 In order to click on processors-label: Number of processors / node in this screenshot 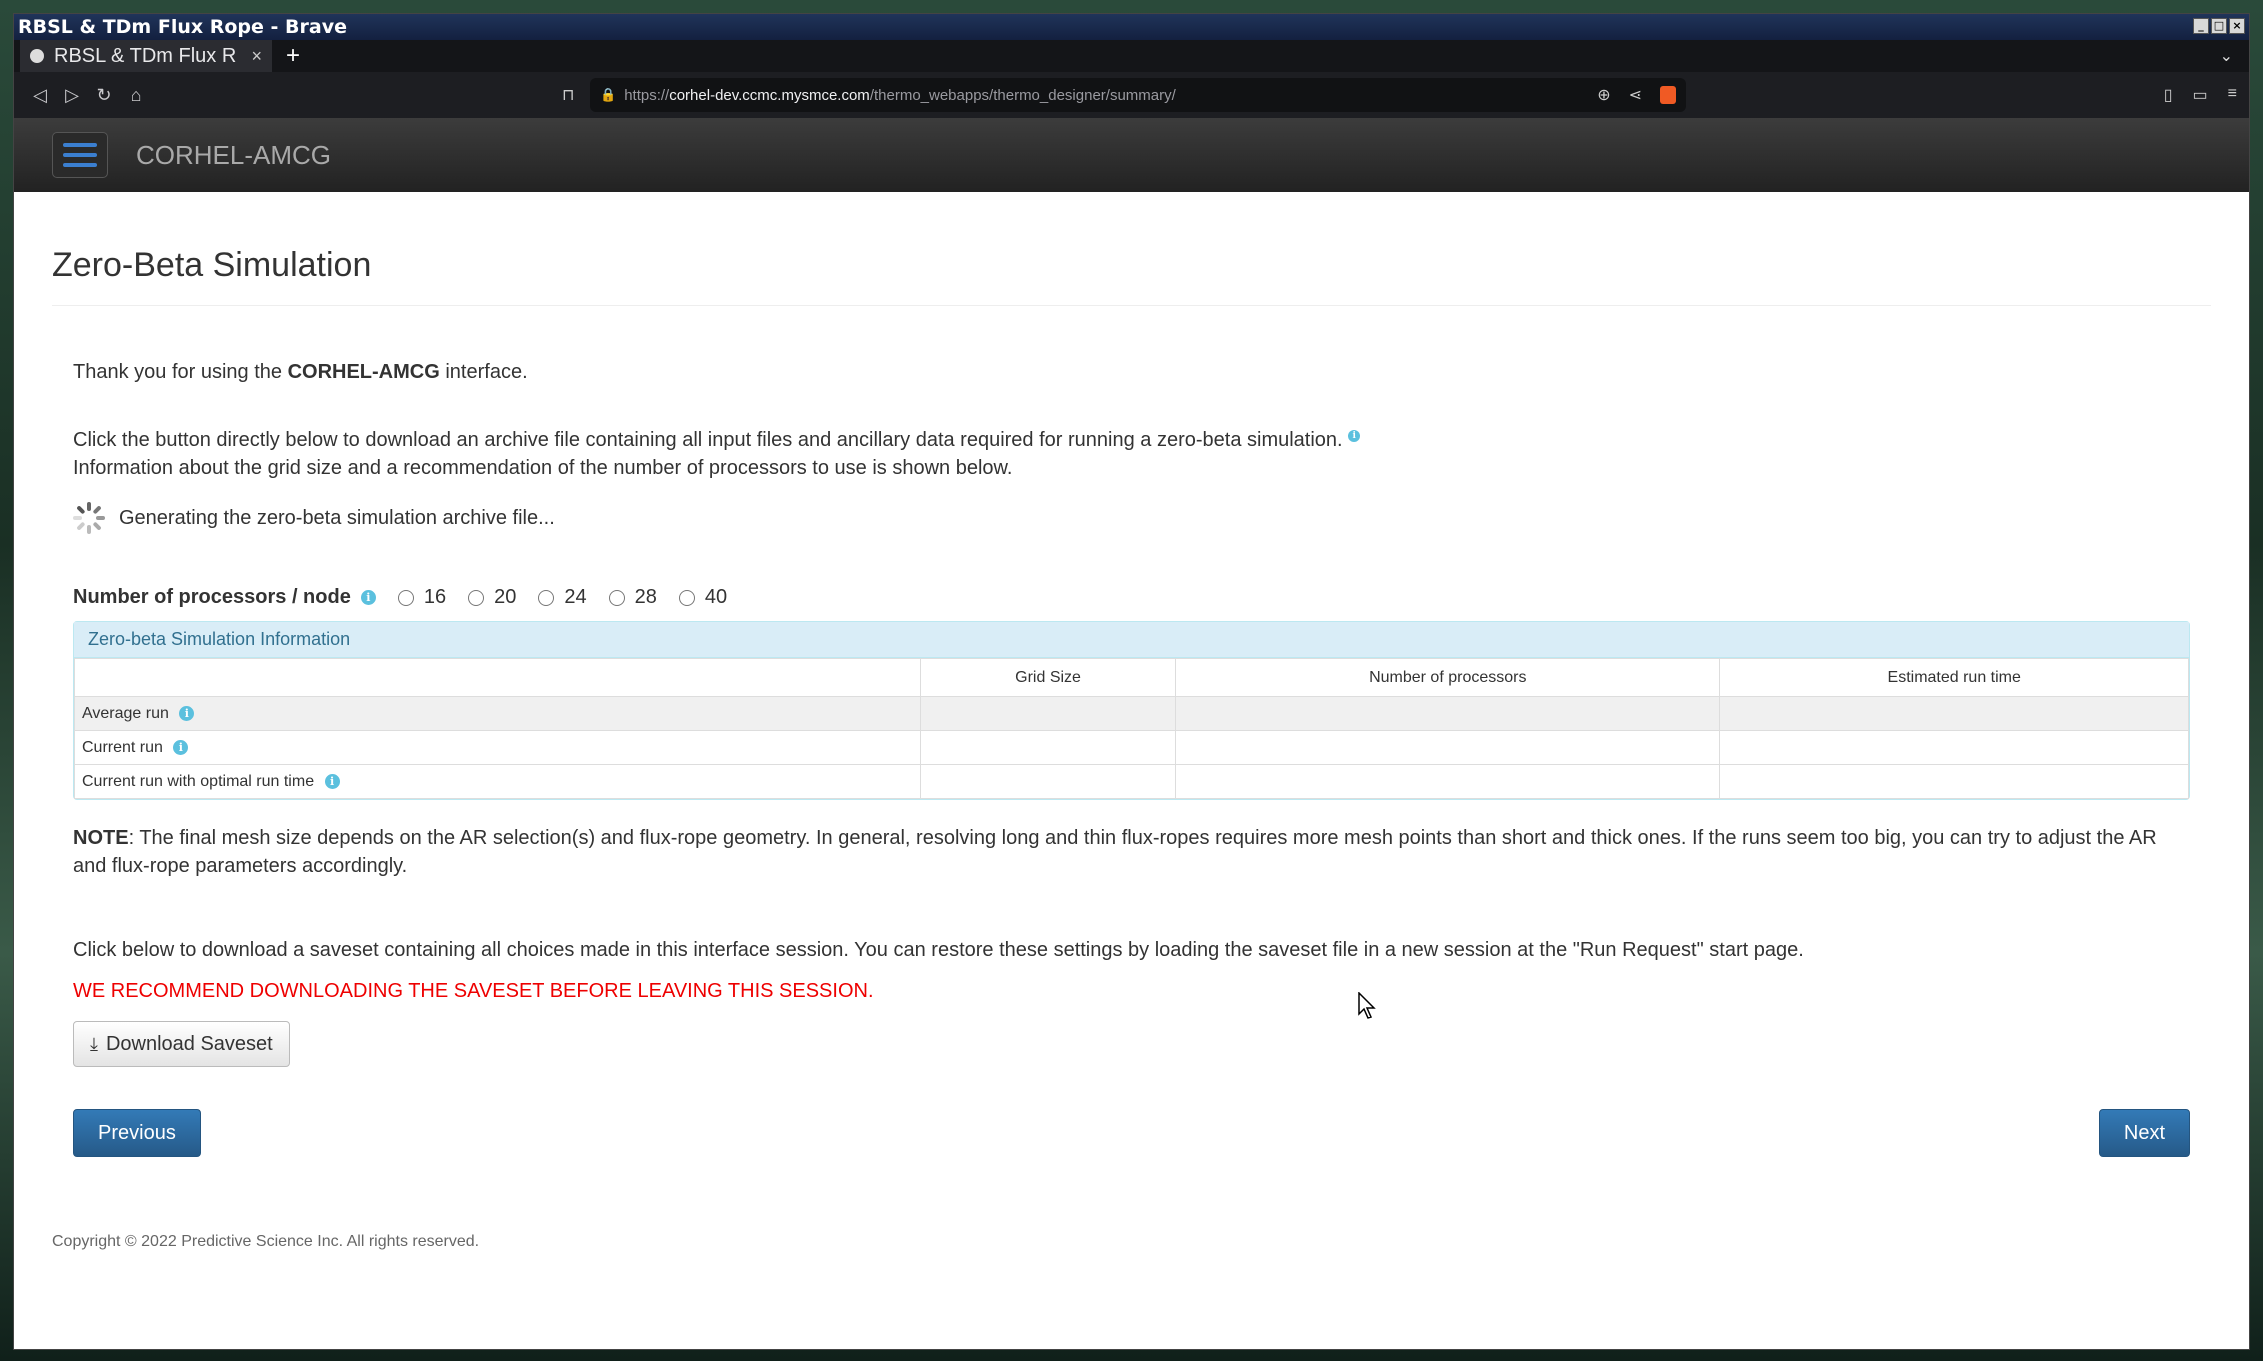, I will do `click(212, 597)`.